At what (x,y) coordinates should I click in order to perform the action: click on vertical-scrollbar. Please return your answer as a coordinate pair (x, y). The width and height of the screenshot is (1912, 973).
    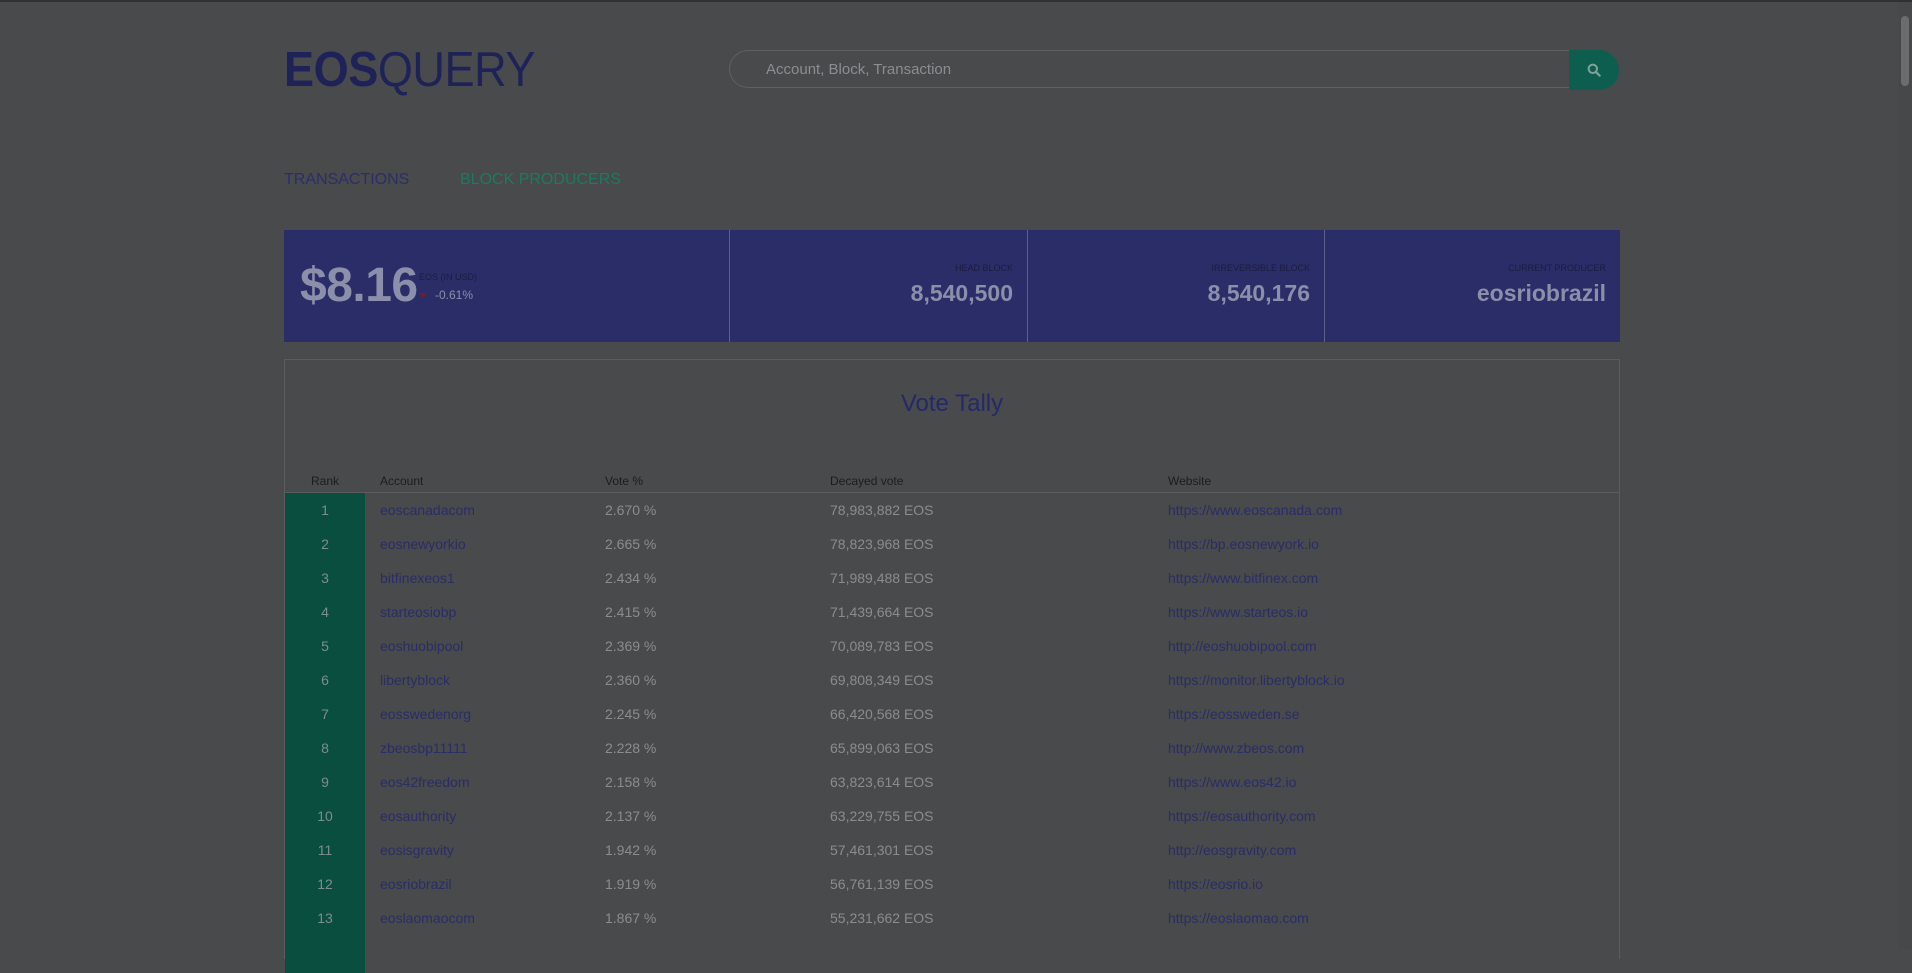
    Looking at the image, I should click on (1905, 475).